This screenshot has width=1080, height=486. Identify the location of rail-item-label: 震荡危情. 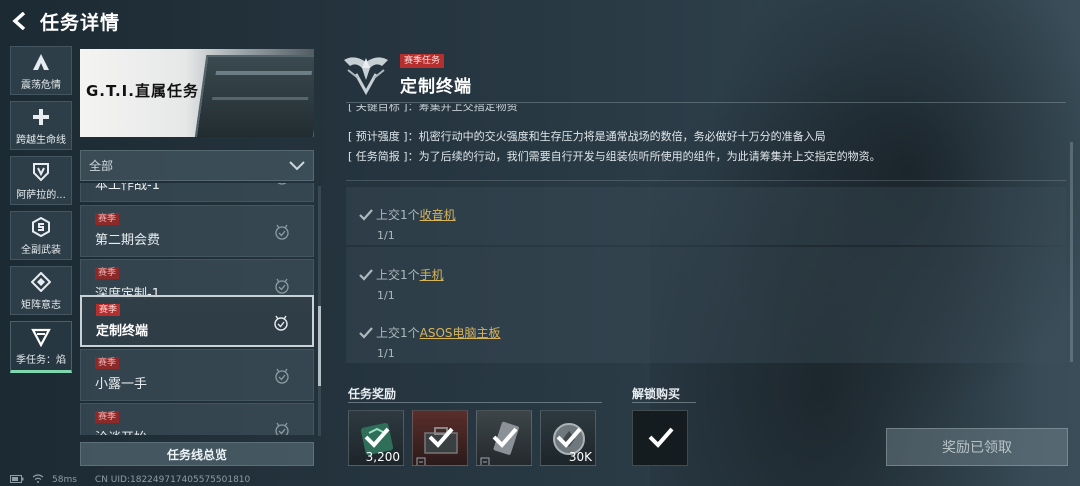
(41, 85).